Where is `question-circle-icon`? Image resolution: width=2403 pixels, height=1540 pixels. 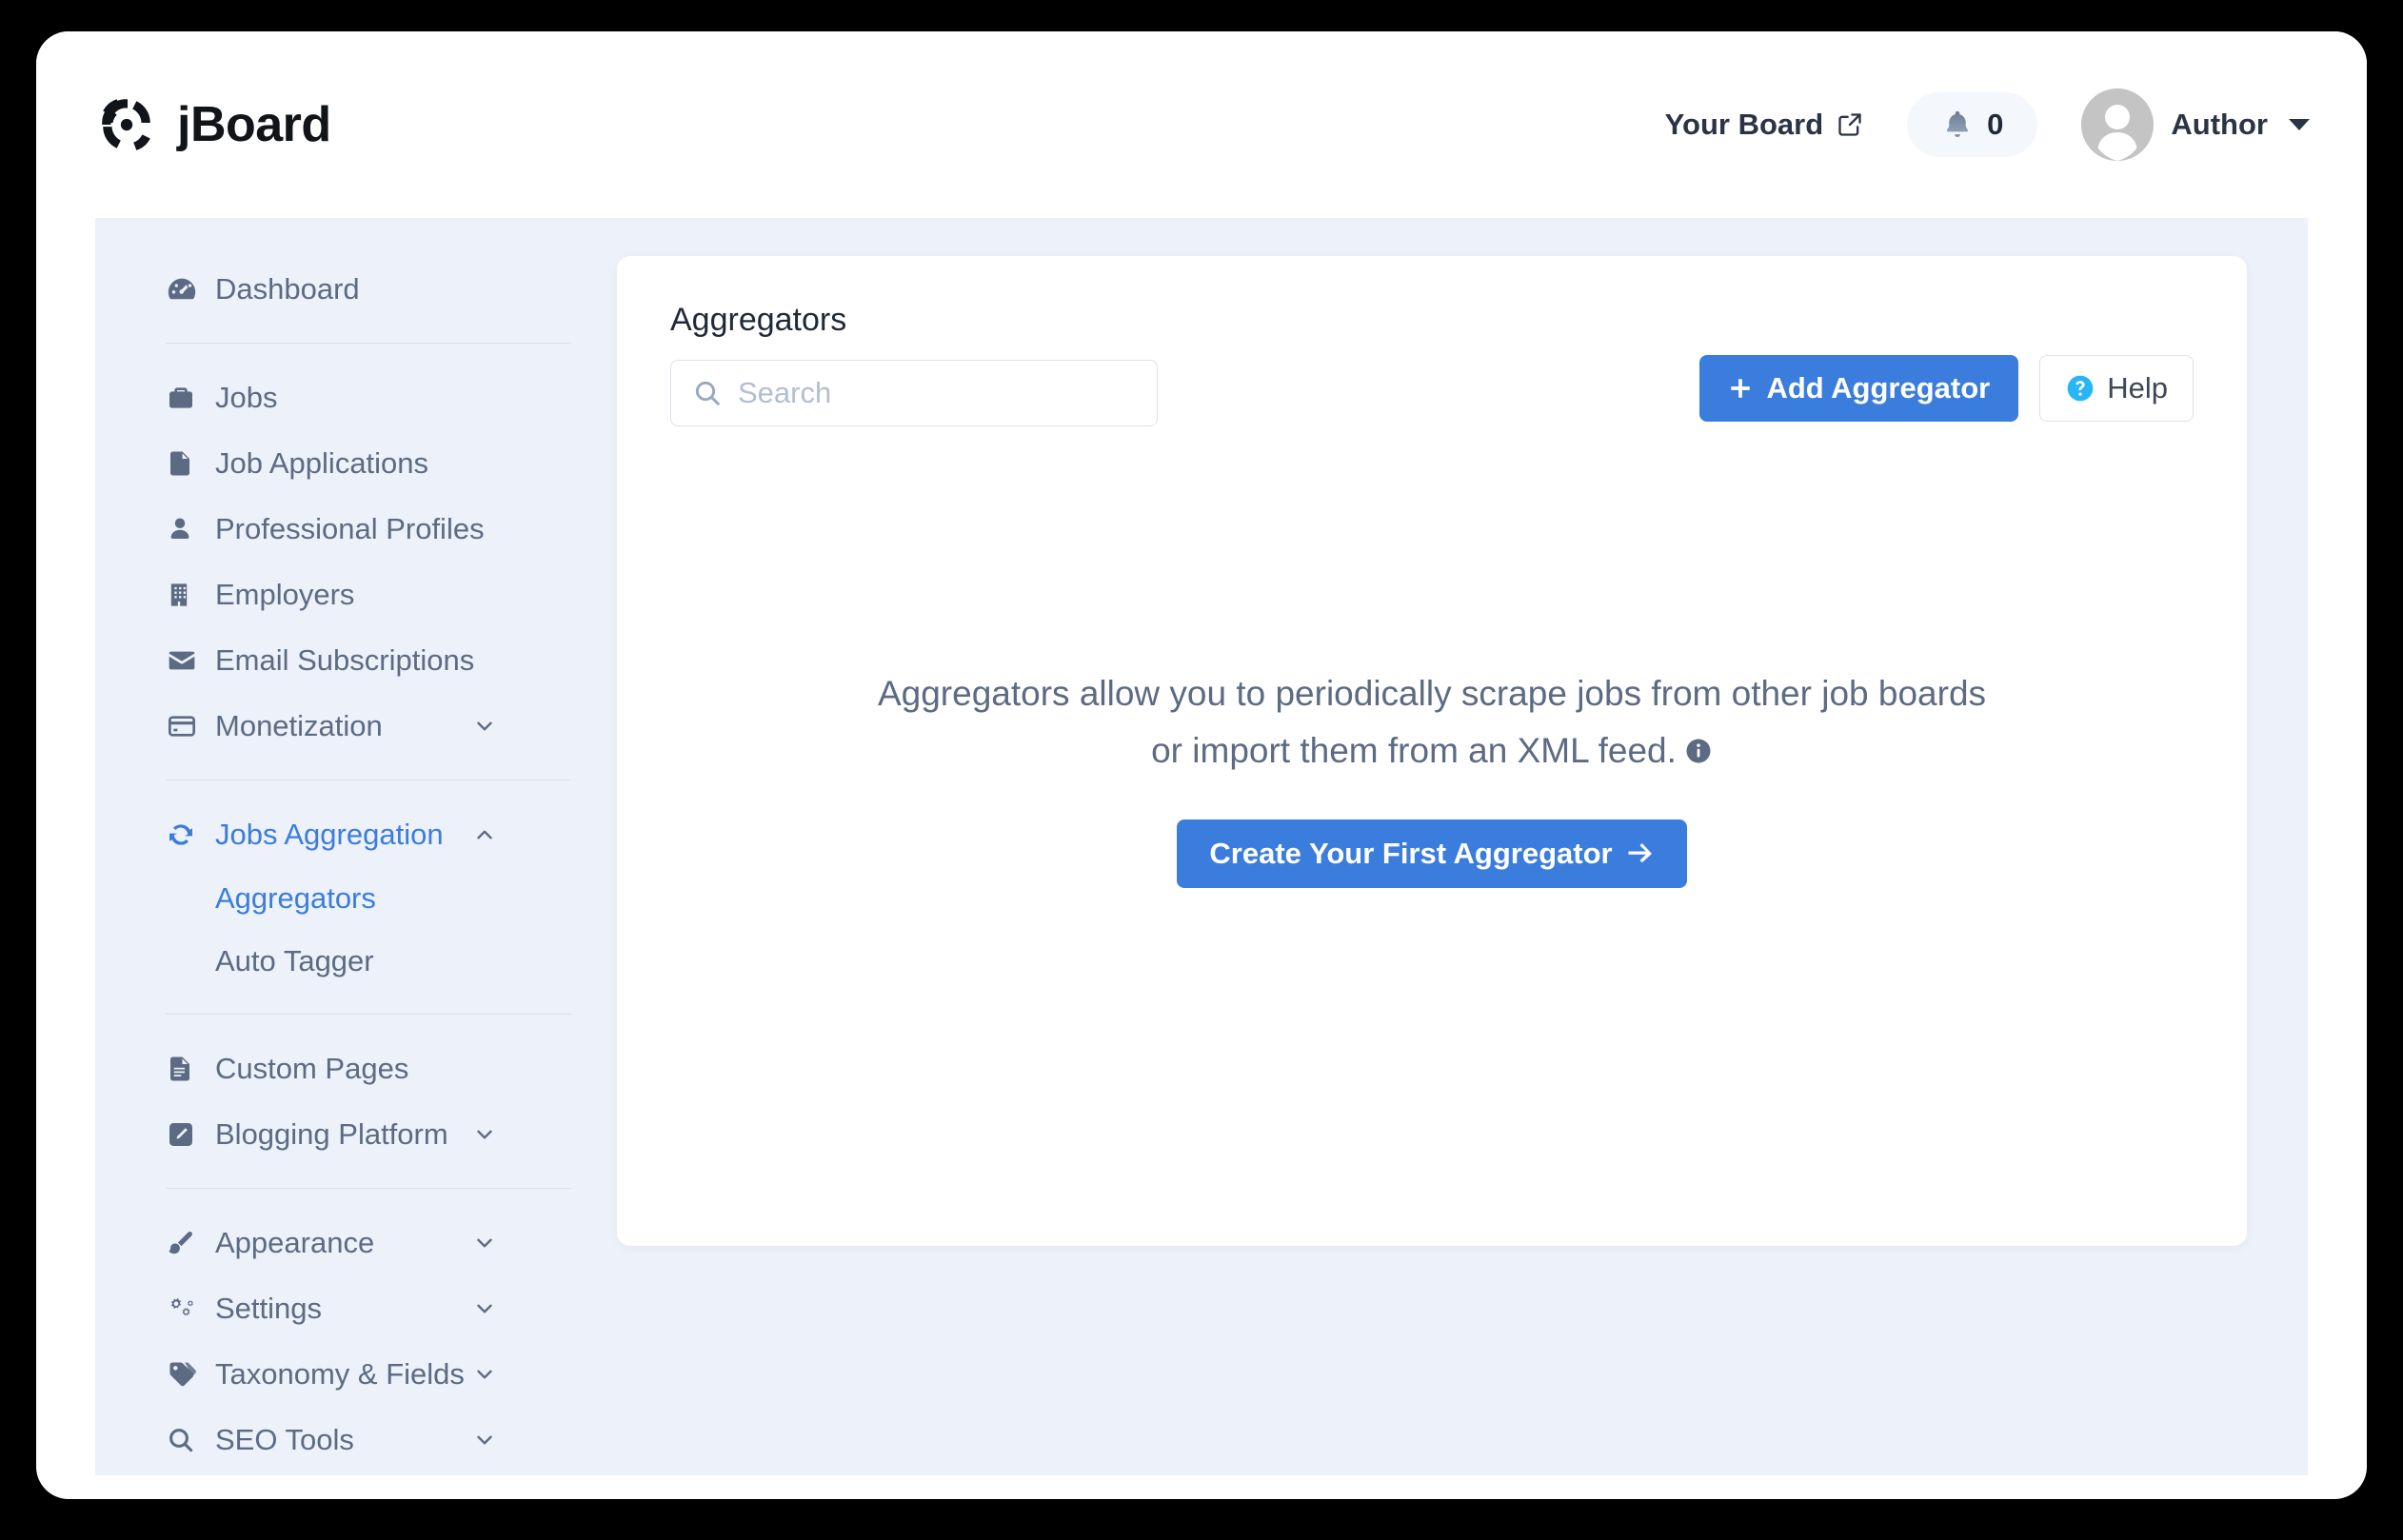
question-circle-icon is located at coordinates (2080, 388).